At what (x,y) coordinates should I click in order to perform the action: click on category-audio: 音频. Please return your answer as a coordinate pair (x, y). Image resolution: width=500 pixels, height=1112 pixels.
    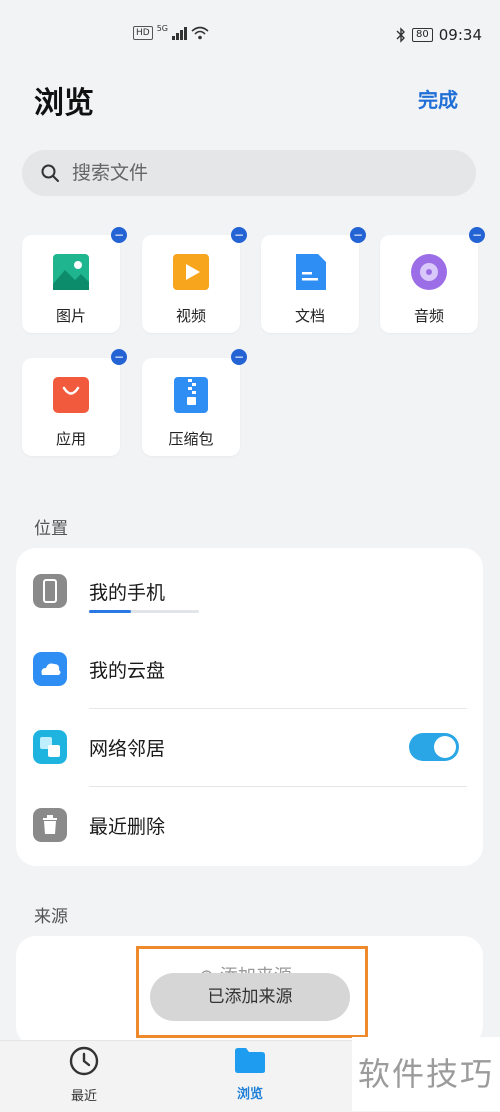
    Looking at the image, I should click on (429, 284).